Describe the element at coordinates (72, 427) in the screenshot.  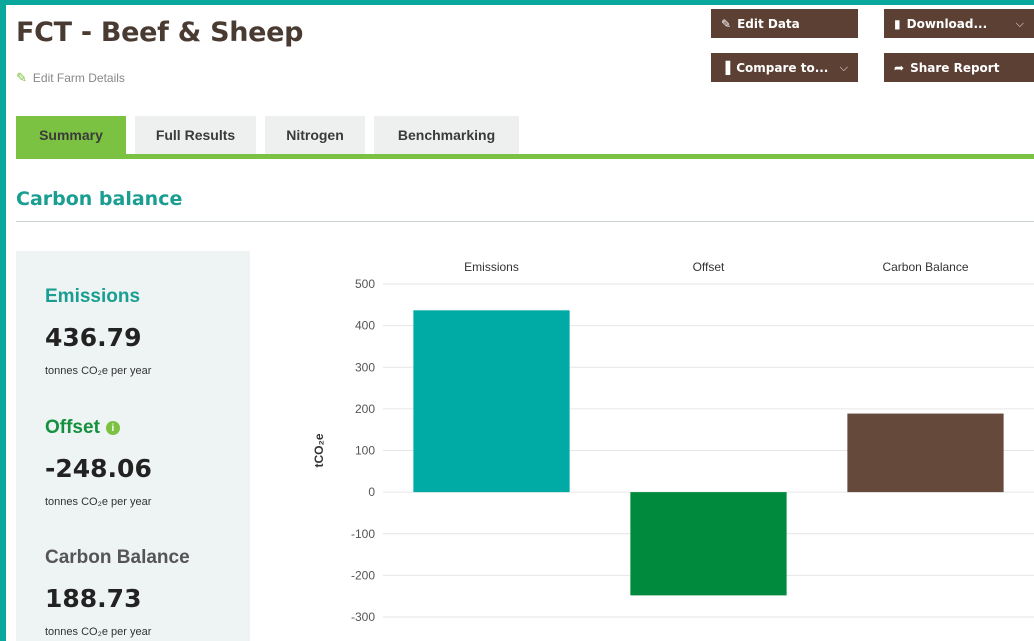
I see `offset-label-text: Offset` at that location.